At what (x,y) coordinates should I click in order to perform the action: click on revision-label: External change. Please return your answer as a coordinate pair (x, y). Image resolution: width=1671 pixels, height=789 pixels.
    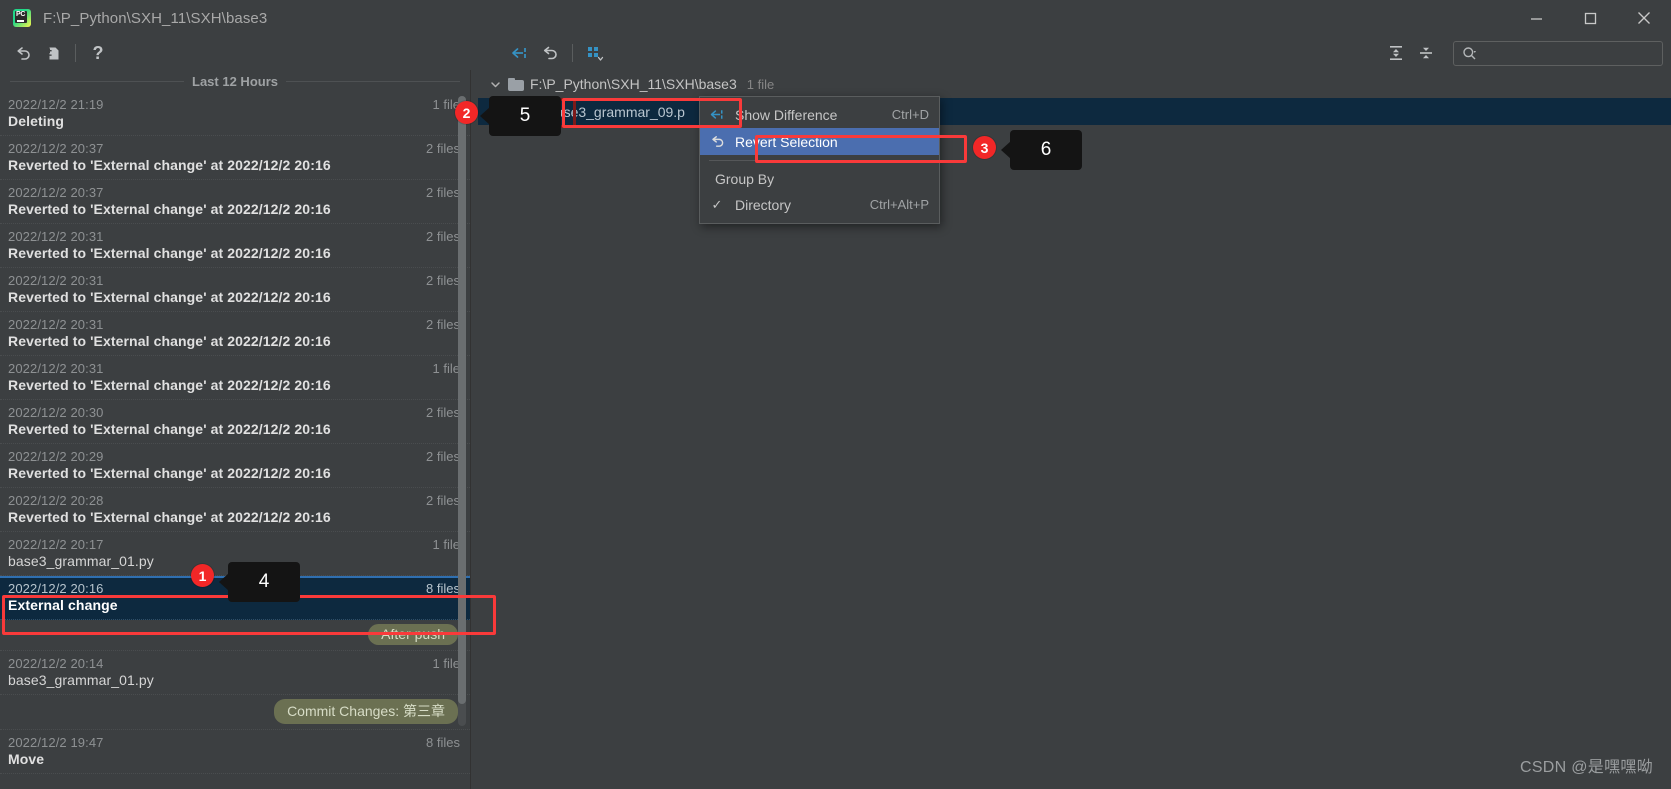
    Looking at the image, I should click on (63, 605).